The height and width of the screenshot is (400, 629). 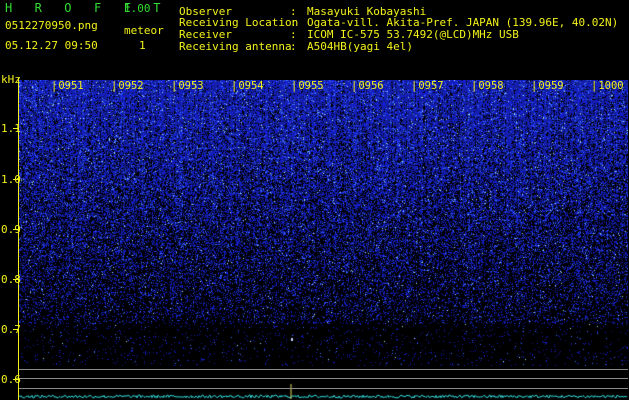 What do you see at coordinates (607, 86) in the screenshot?
I see `time-label: 1000` at bounding box center [607, 86].